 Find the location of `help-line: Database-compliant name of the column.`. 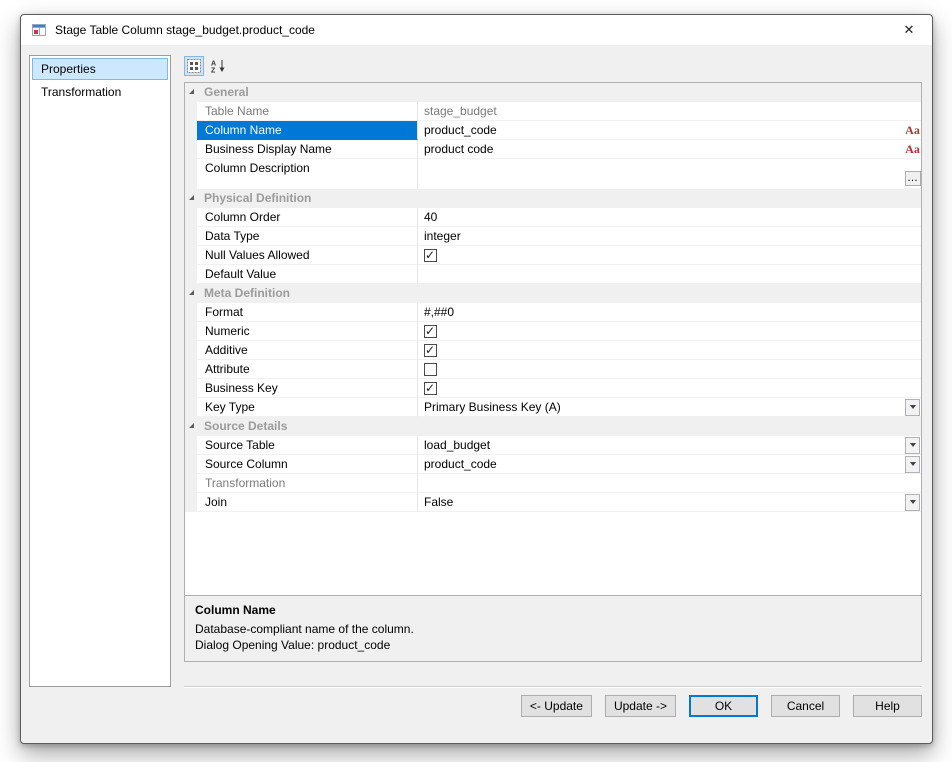

help-line: Database-compliant name of the column. is located at coordinates (304, 629).